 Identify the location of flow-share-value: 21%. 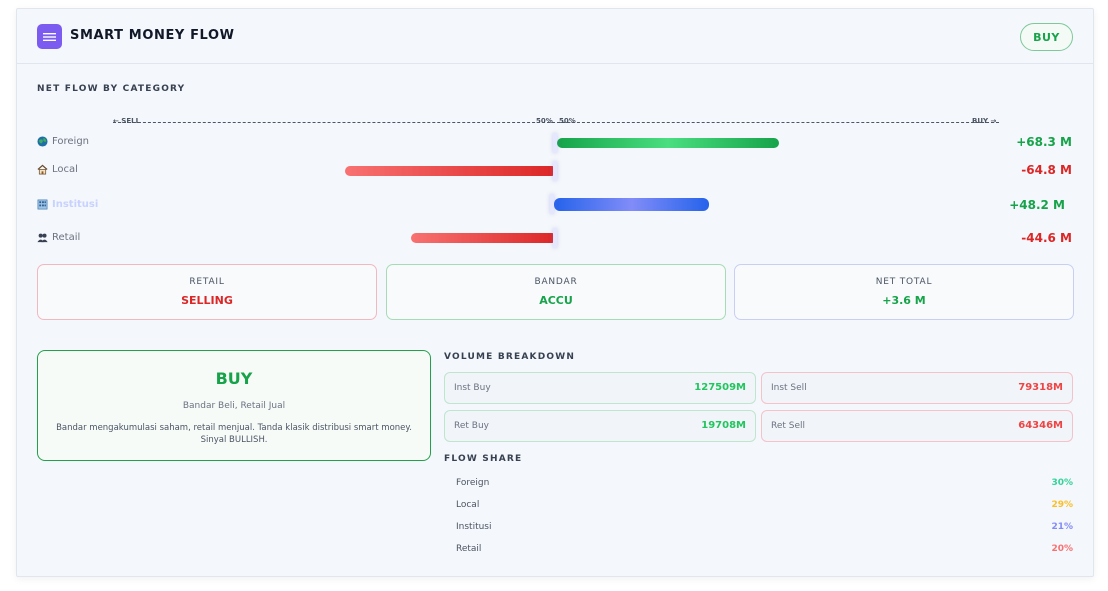
(1062, 527).